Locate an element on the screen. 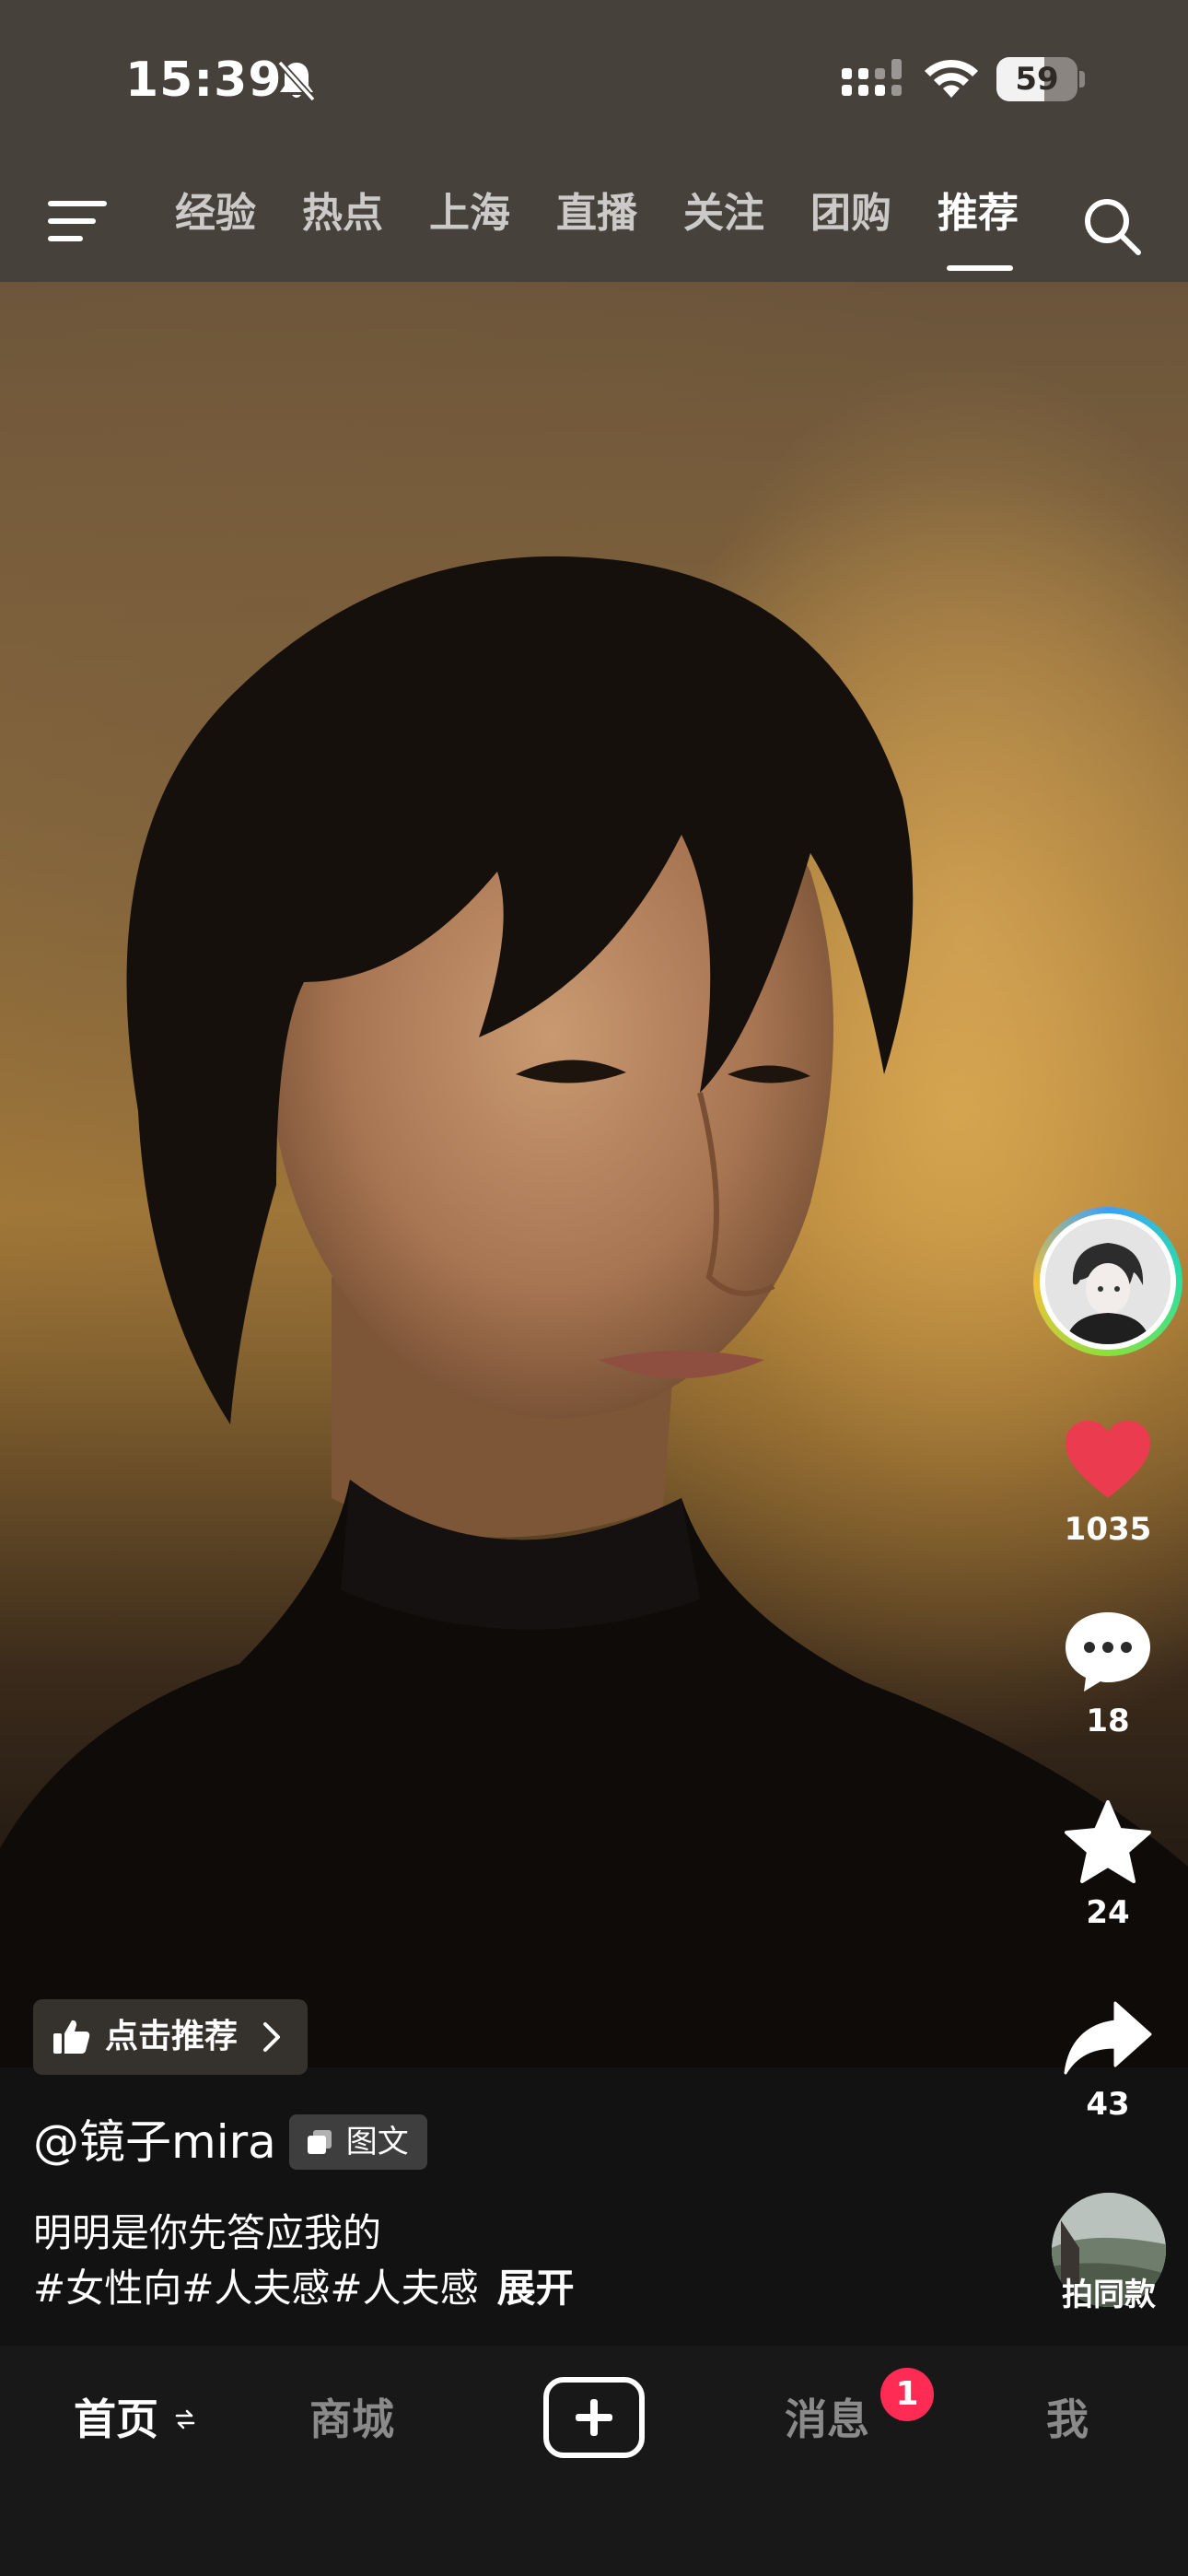 The image size is (1188, 2576). hashtag-line: #女性向#人夫感#人夫感 展开 is located at coordinates (521, 2288).